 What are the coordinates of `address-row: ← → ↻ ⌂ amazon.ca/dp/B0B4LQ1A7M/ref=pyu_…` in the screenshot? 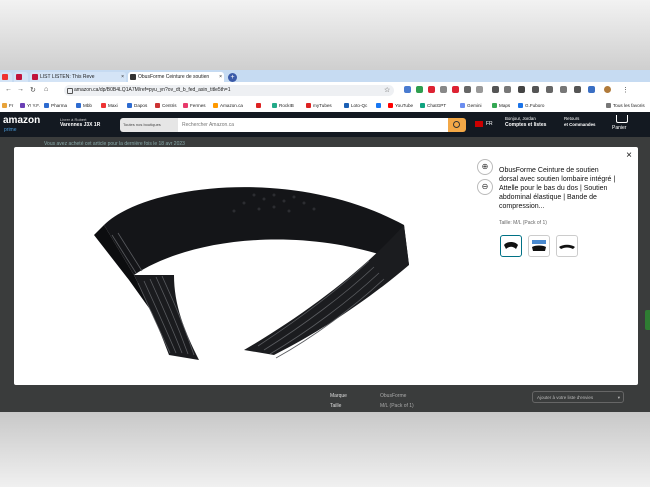 It's located at (325, 91).